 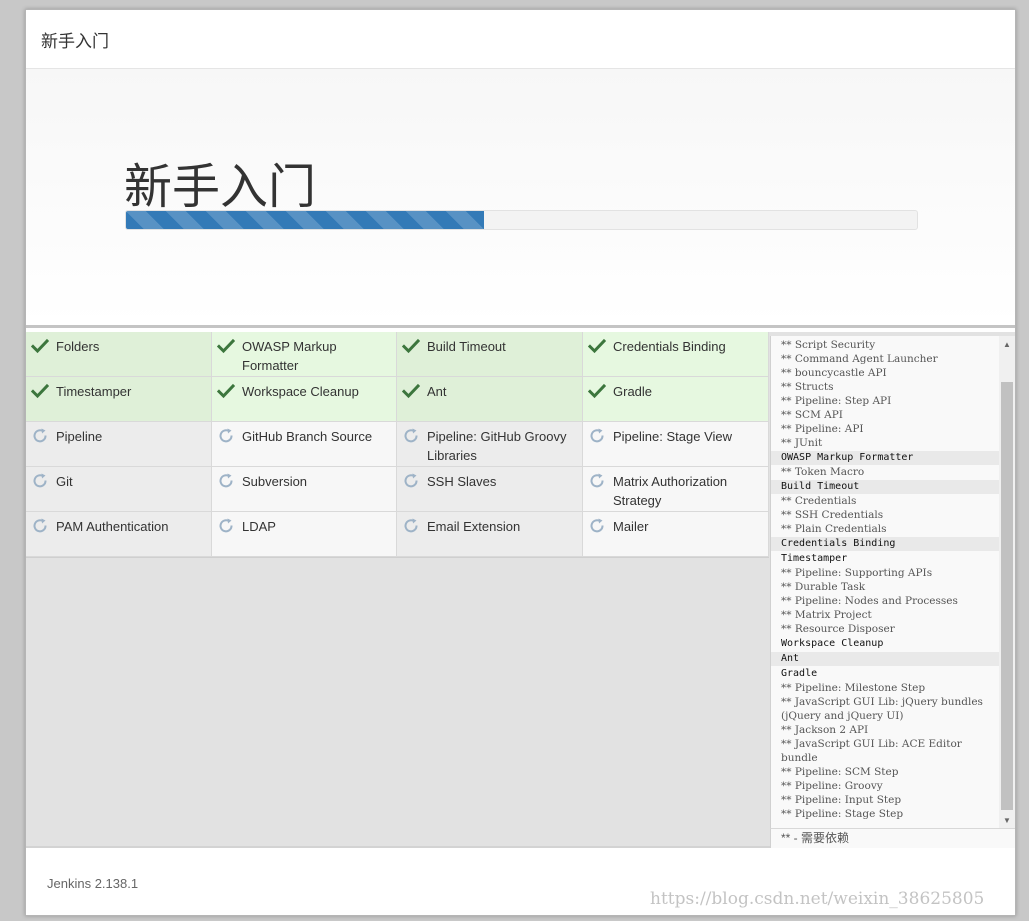 What do you see at coordinates (822, 429) in the screenshot?
I see `log-dependency-entry: ** Pipeline: API` at bounding box center [822, 429].